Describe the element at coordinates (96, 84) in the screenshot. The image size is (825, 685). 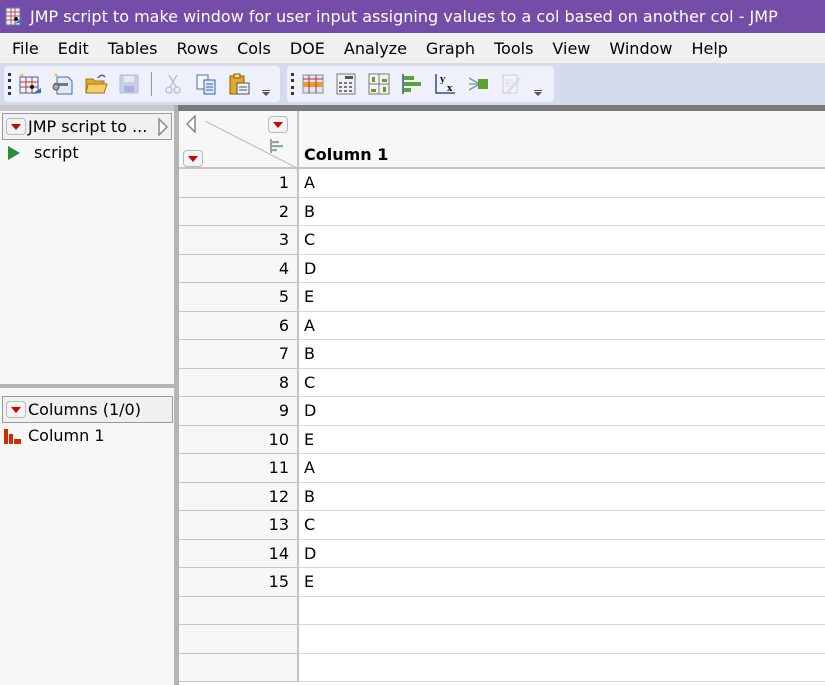
I see `open-button` at that location.